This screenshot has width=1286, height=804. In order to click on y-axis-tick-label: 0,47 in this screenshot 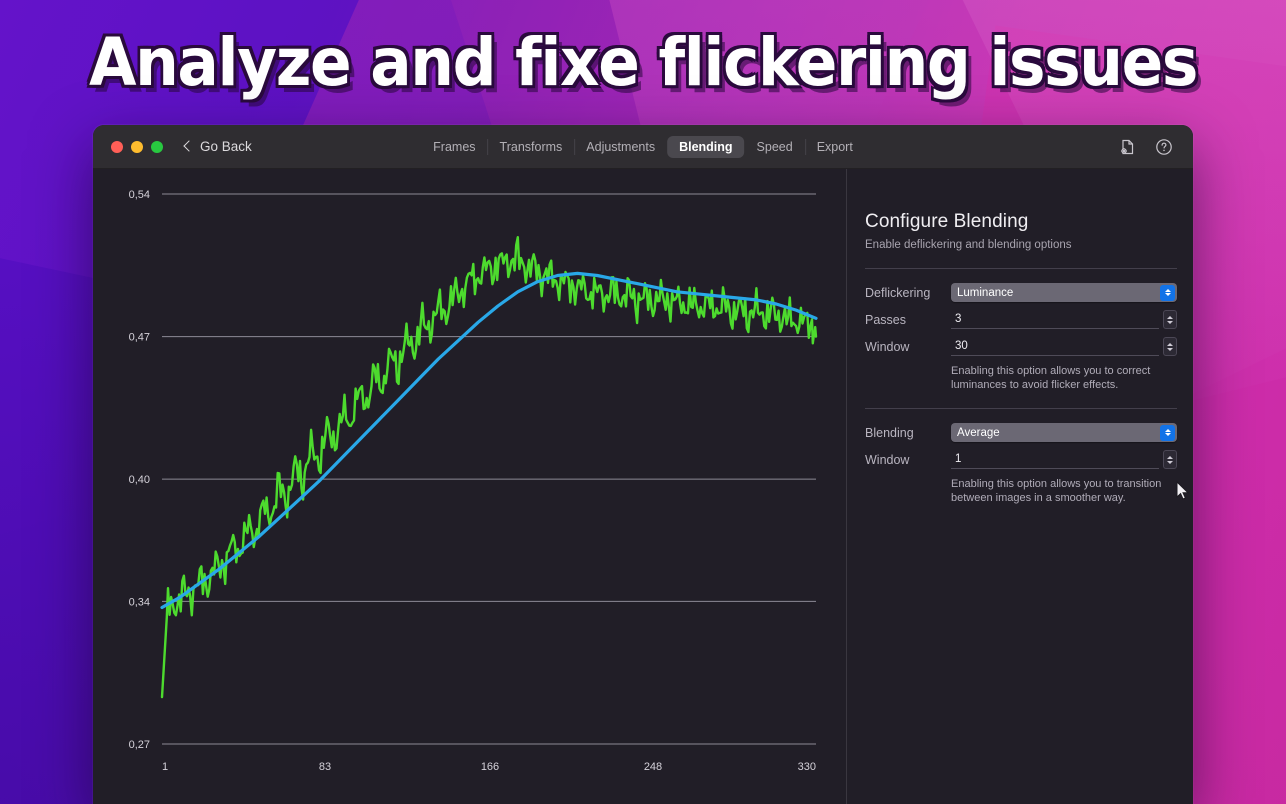, I will do `click(139, 338)`.